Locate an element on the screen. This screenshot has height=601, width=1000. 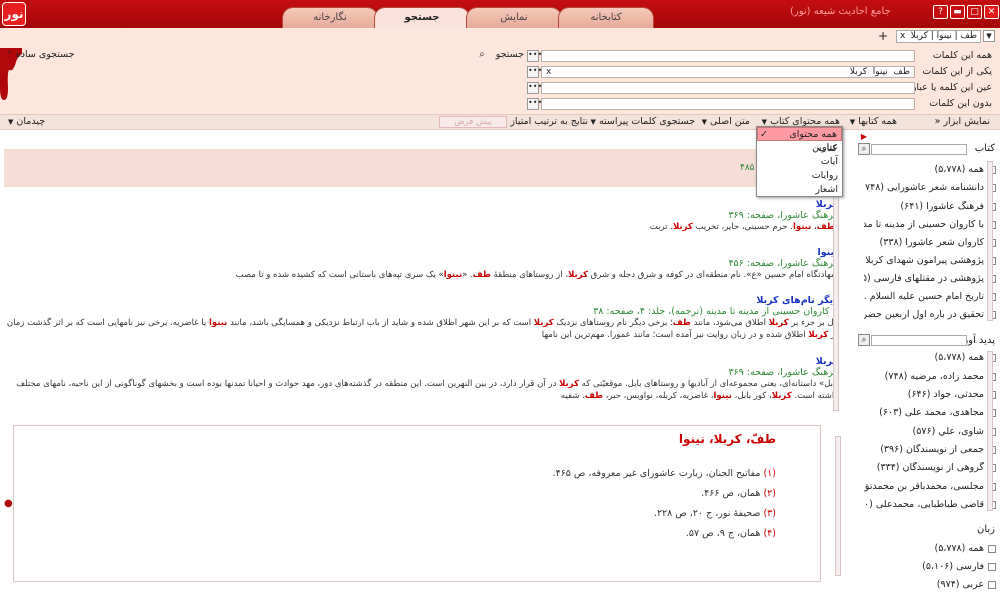
query-tab: طف | نینوا | کربلا x is located at coordinates (938, 36).